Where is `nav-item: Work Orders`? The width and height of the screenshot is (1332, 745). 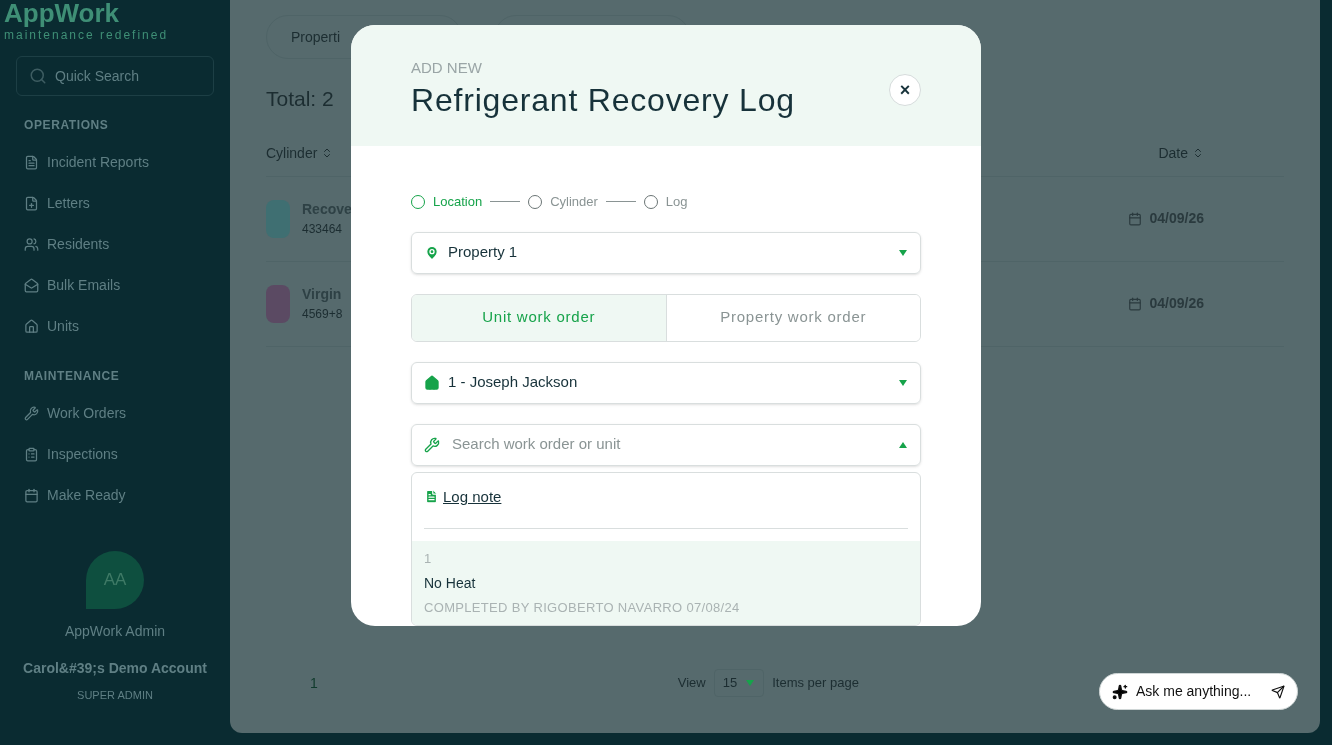 nav-item: Work Orders is located at coordinates (115, 413).